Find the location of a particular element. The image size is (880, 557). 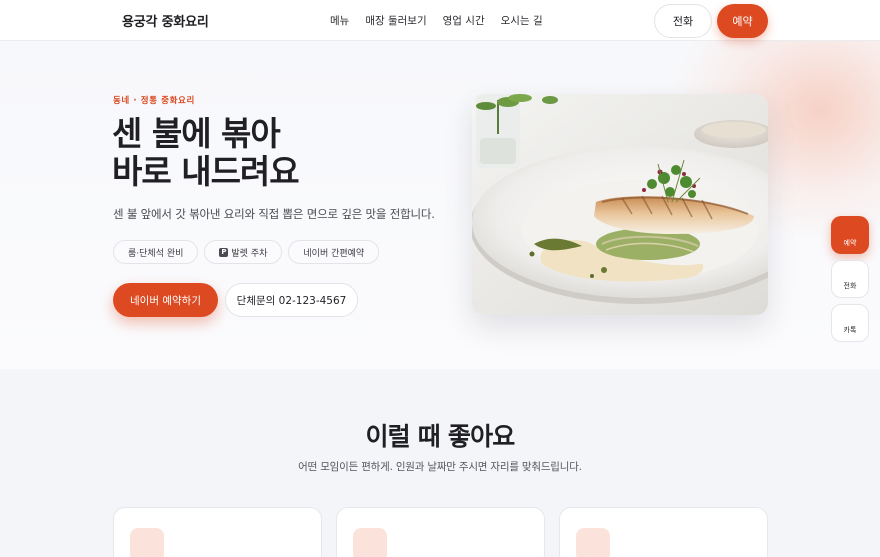

hero-title: 센 불에 볶아 바로 내드려요 is located at coordinates (206, 152).